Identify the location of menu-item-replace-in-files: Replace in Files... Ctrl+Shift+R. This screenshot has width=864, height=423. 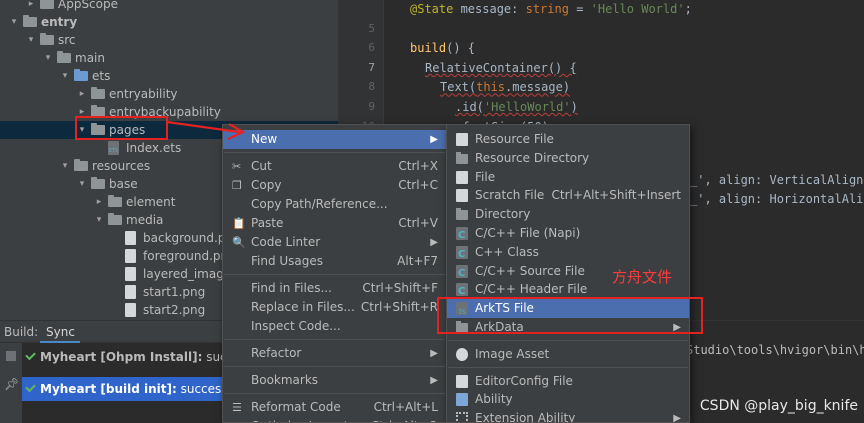
(334, 307).